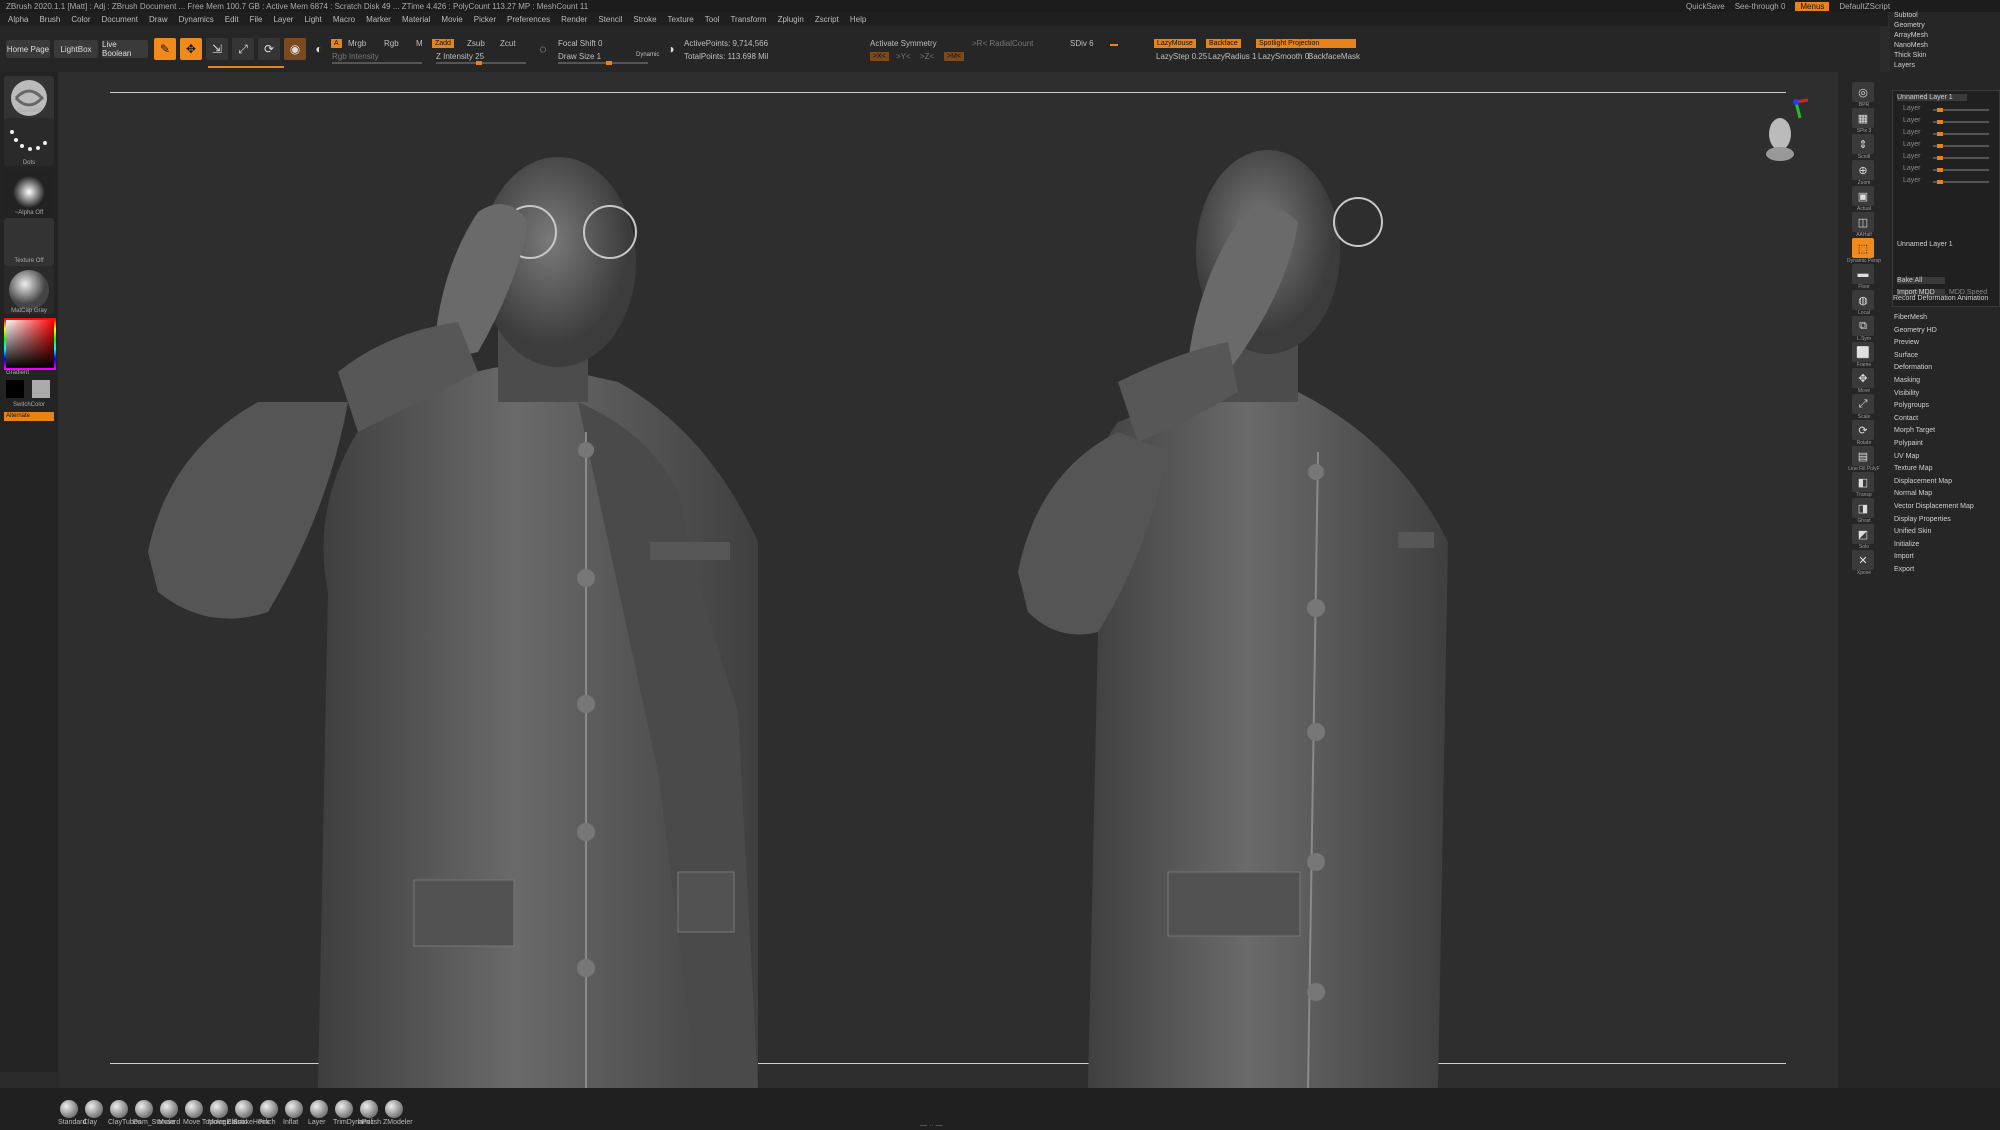  Describe the element at coordinates (791, 19) in the screenshot. I see `menu-zplugin: Zplugin` at that location.